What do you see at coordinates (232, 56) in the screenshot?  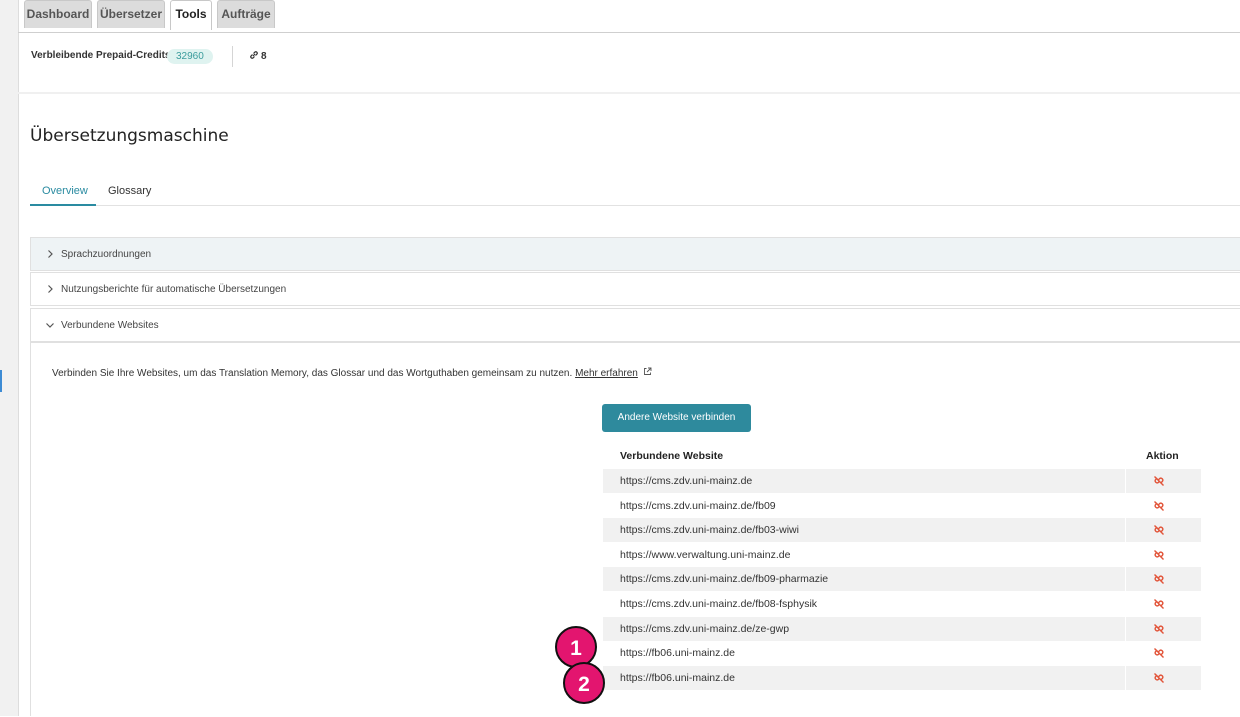 I see `credits-divider` at bounding box center [232, 56].